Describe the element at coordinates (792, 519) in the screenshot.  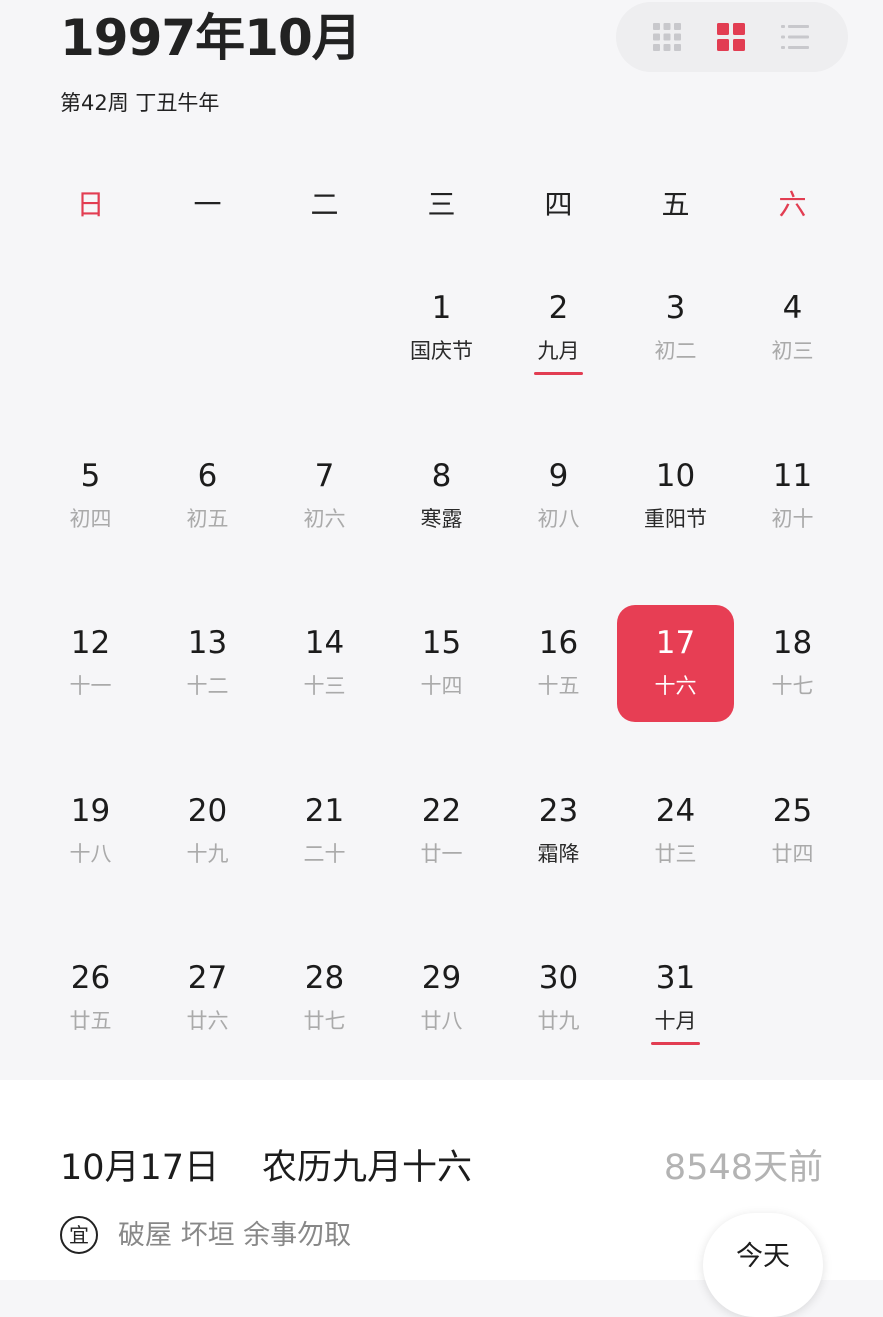
I see `lunar-label: 初十` at that location.